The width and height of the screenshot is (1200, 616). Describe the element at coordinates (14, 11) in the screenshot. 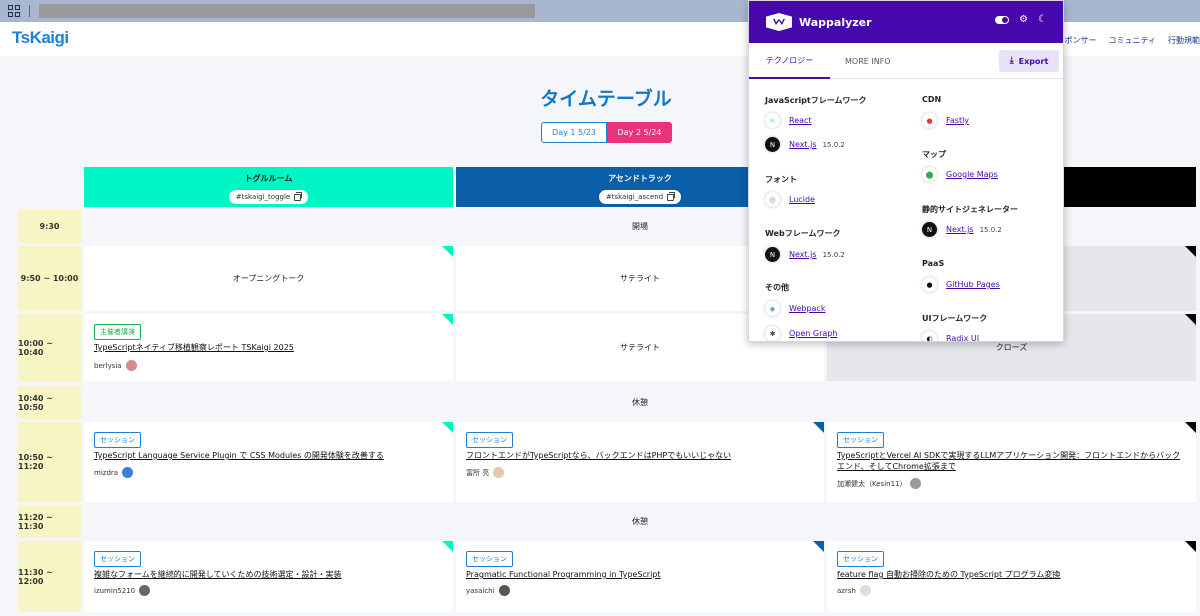

I see `apps-grid-icon` at that location.